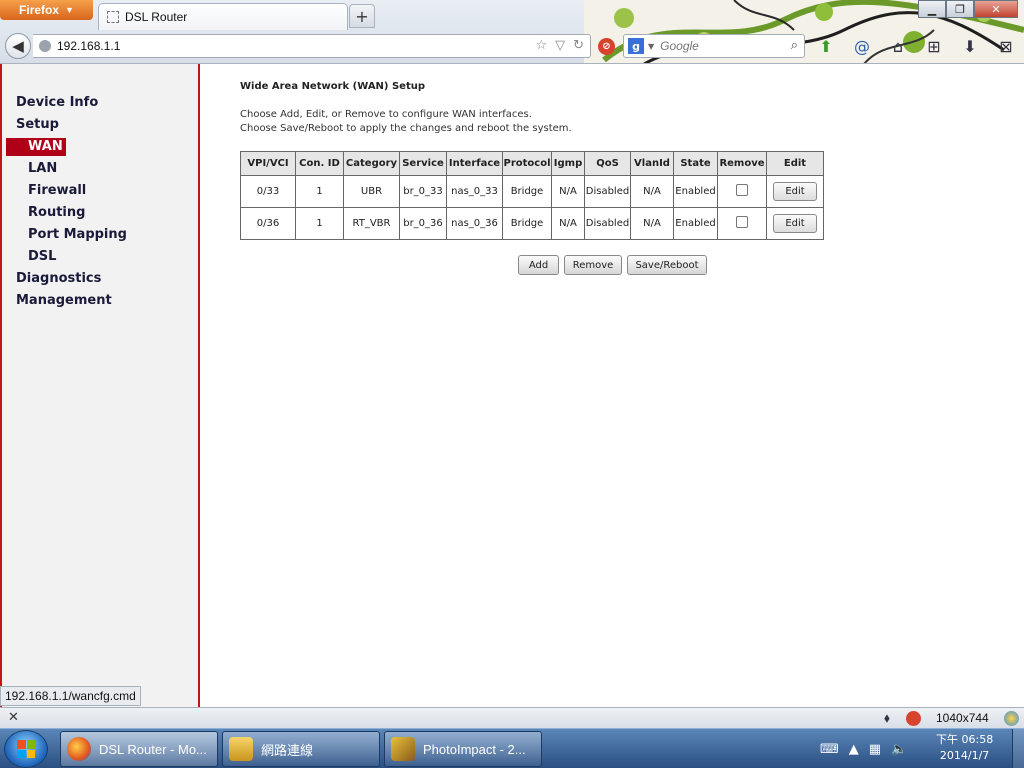 This screenshot has width=1024, height=768. Describe the element at coordinates (932, 9) in the screenshot. I see `minimize-button: ▁` at that location.